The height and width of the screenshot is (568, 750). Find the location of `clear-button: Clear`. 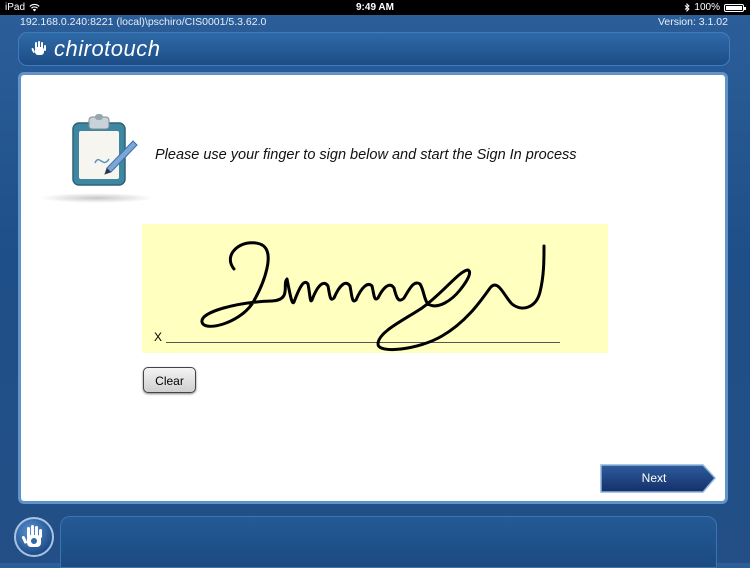

clear-button: Clear is located at coordinates (169, 380).